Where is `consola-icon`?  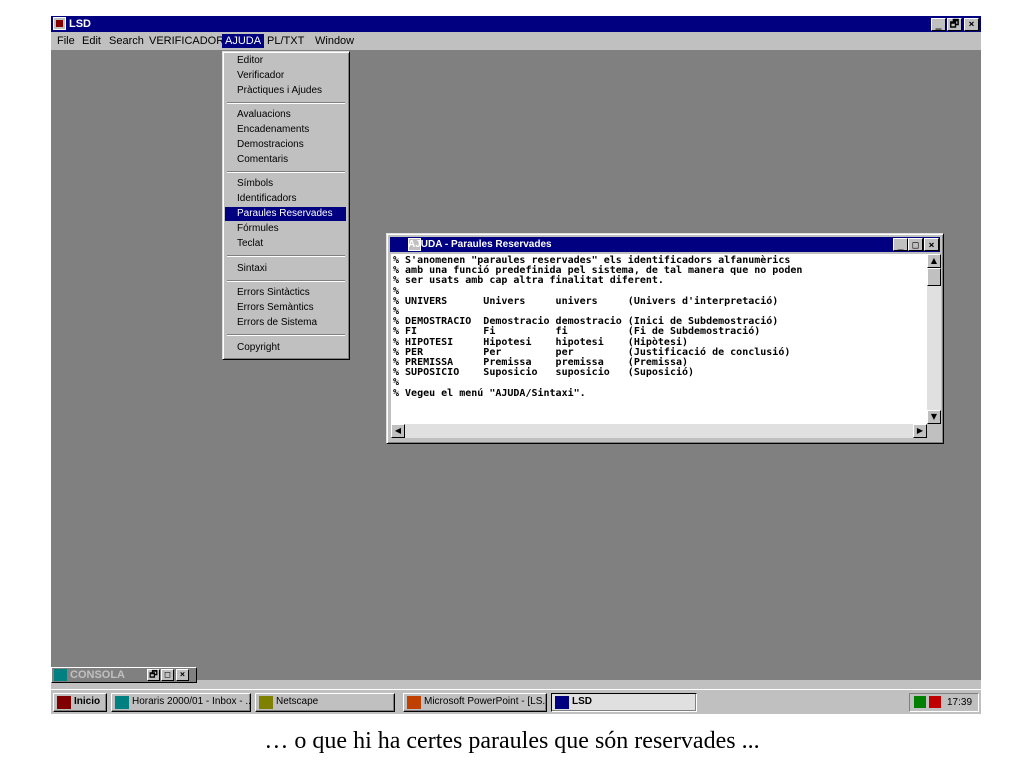 consola-icon is located at coordinates (60, 675).